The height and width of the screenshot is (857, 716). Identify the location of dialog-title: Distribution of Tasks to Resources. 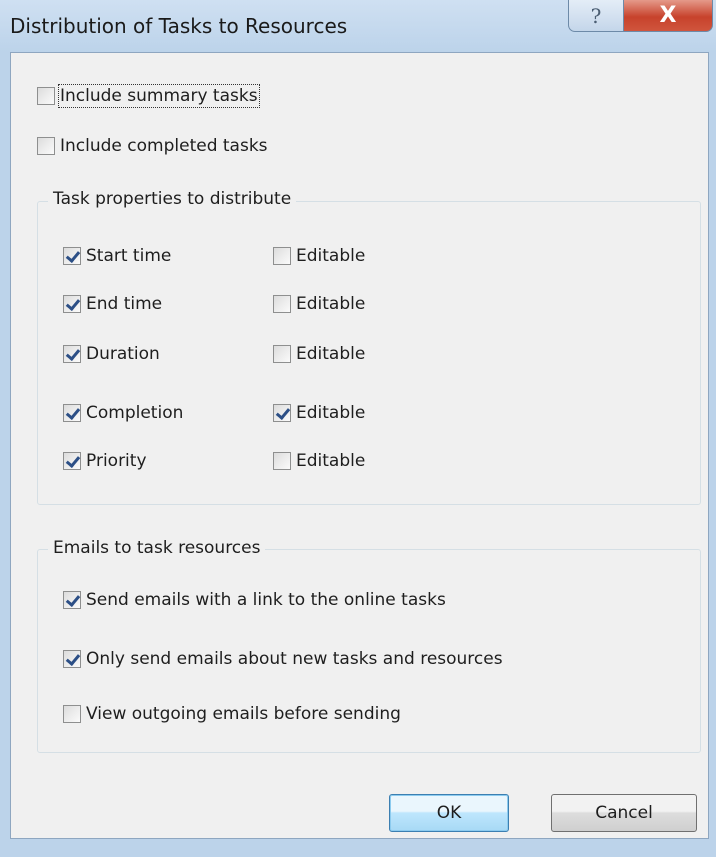
(179, 26).